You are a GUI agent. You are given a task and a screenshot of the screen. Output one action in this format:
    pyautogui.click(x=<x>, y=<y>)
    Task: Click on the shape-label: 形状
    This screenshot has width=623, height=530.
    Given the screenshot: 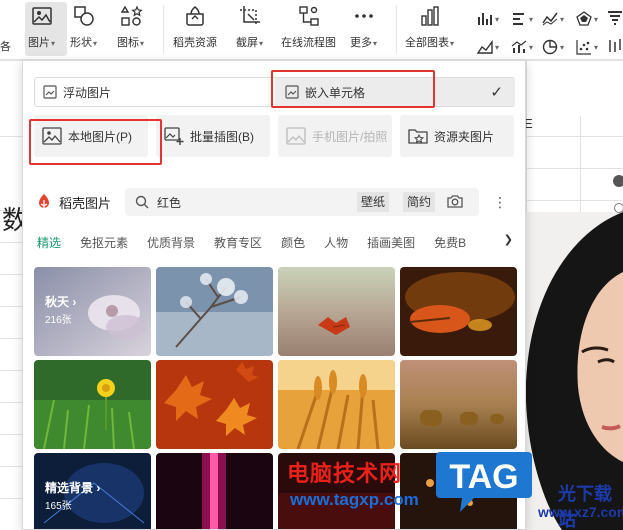 What is the action you would take?
    pyautogui.click(x=81, y=43)
    